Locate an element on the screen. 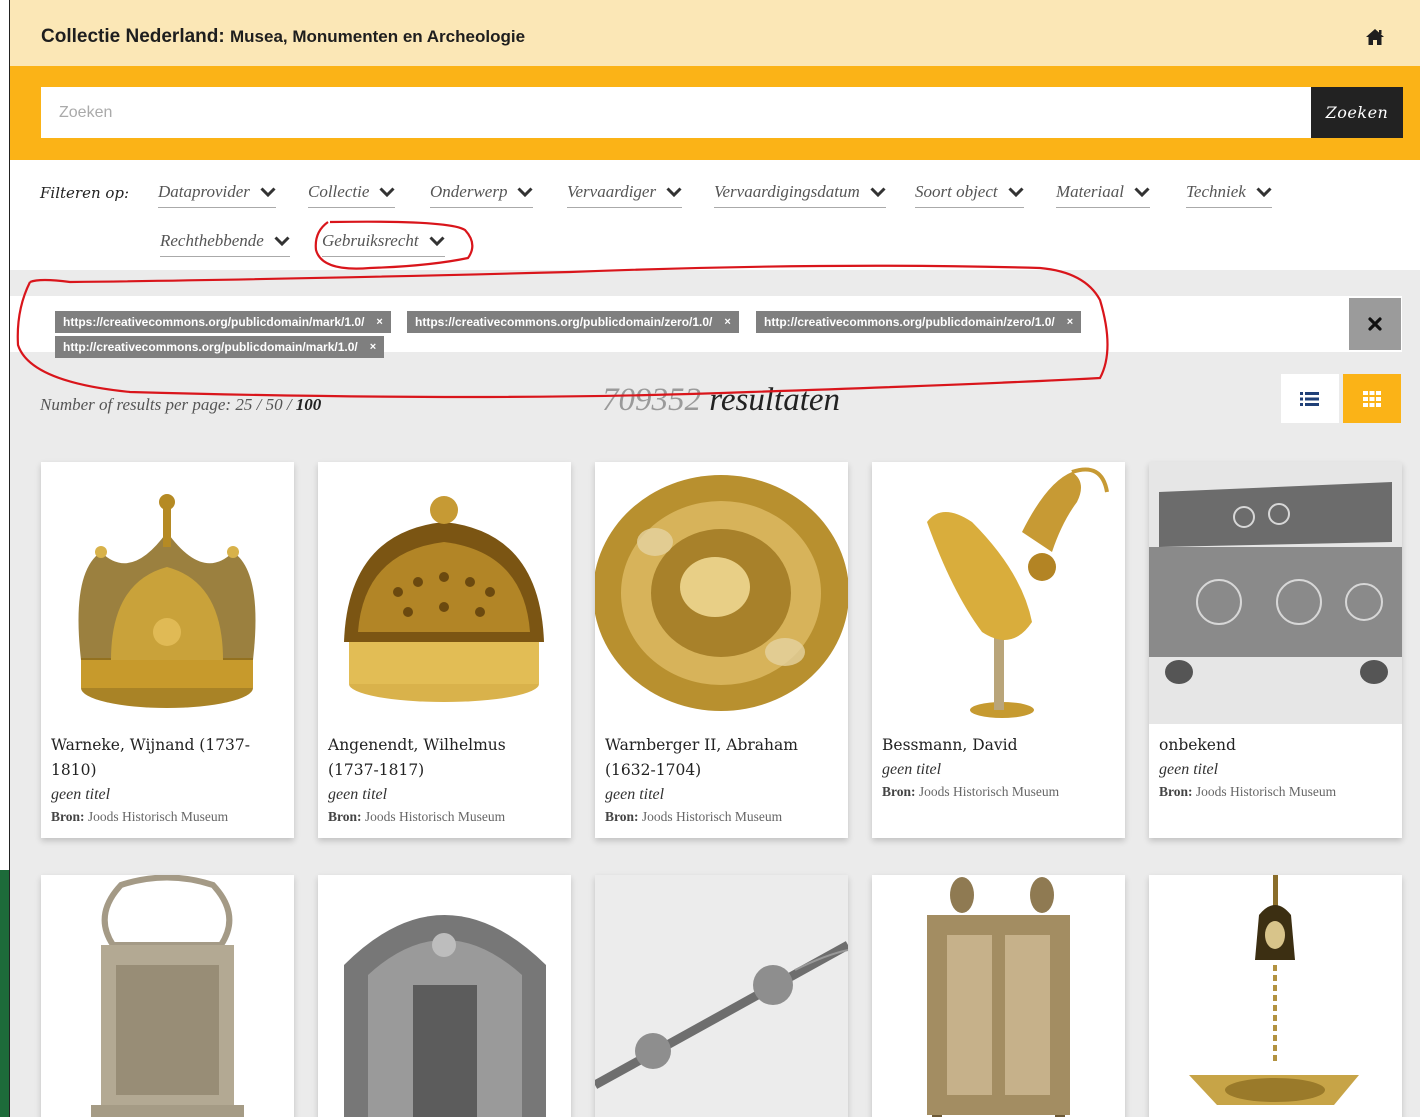  filter-gebruiksrecht-label: Gebruiksrecht is located at coordinates (370, 240).